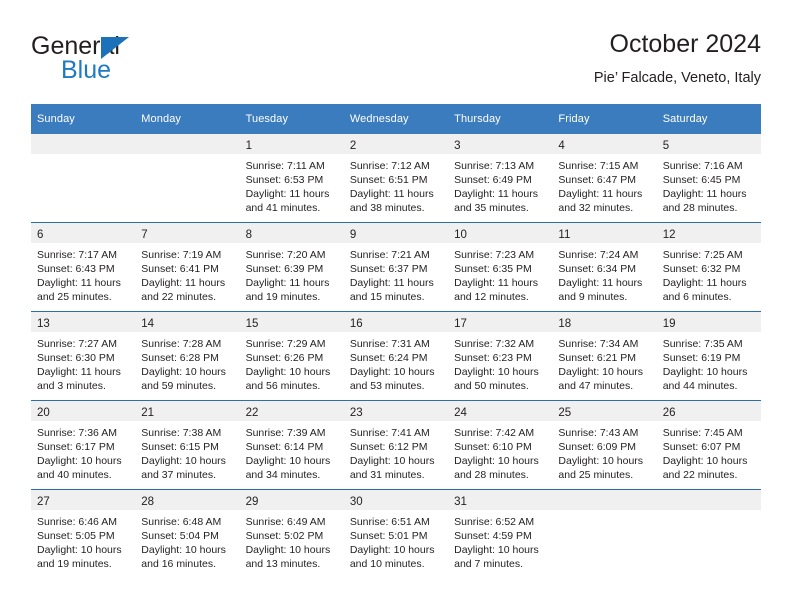 This screenshot has width=792, height=612. I want to click on sunset-text: Sunset: 6:53 PM, so click(284, 180).